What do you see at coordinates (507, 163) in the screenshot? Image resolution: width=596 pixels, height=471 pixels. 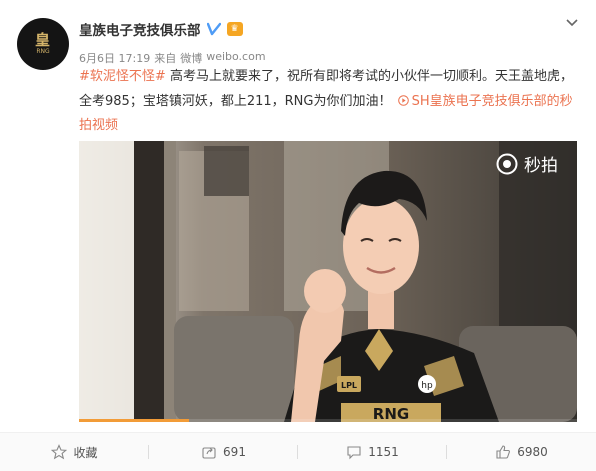 I see `camera-lens-icon` at bounding box center [507, 163].